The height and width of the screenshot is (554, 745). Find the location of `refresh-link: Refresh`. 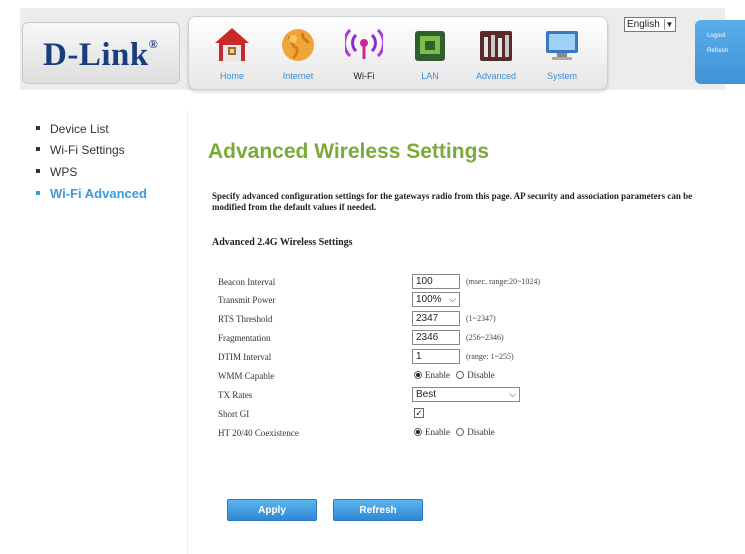

refresh-link: Refresh is located at coordinates (717, 51).